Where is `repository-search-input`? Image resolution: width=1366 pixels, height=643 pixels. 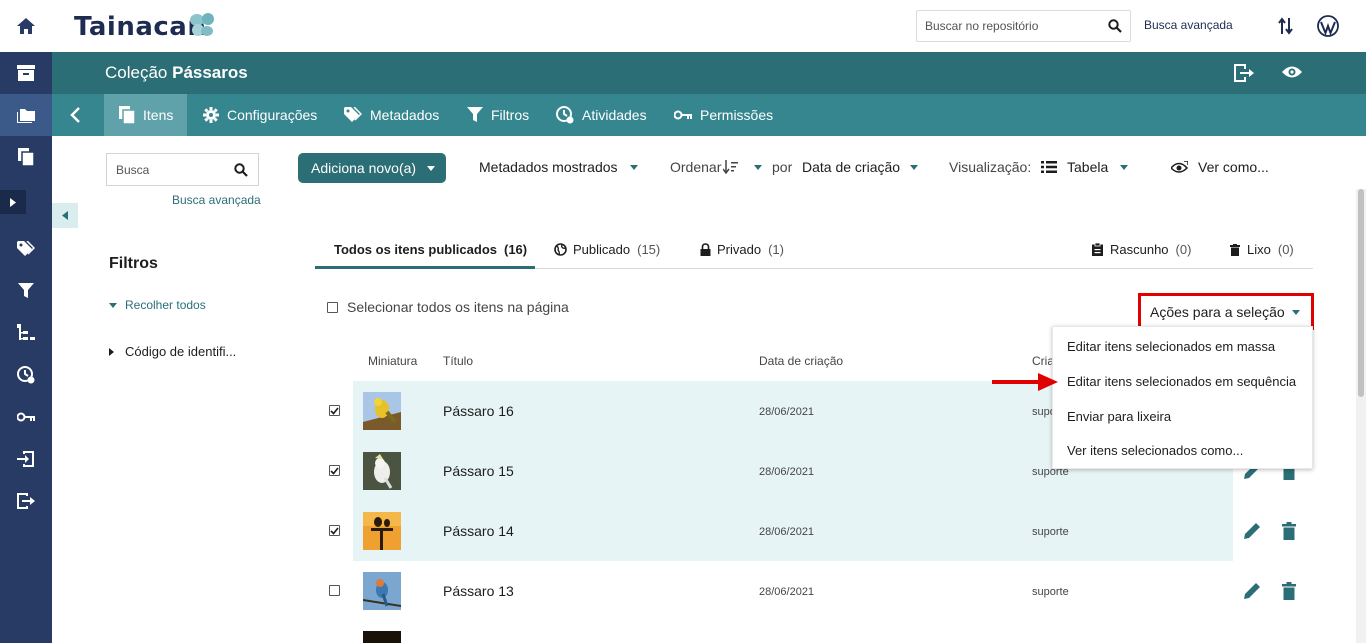 repository-search-input is located at coordinates (1007, 26).